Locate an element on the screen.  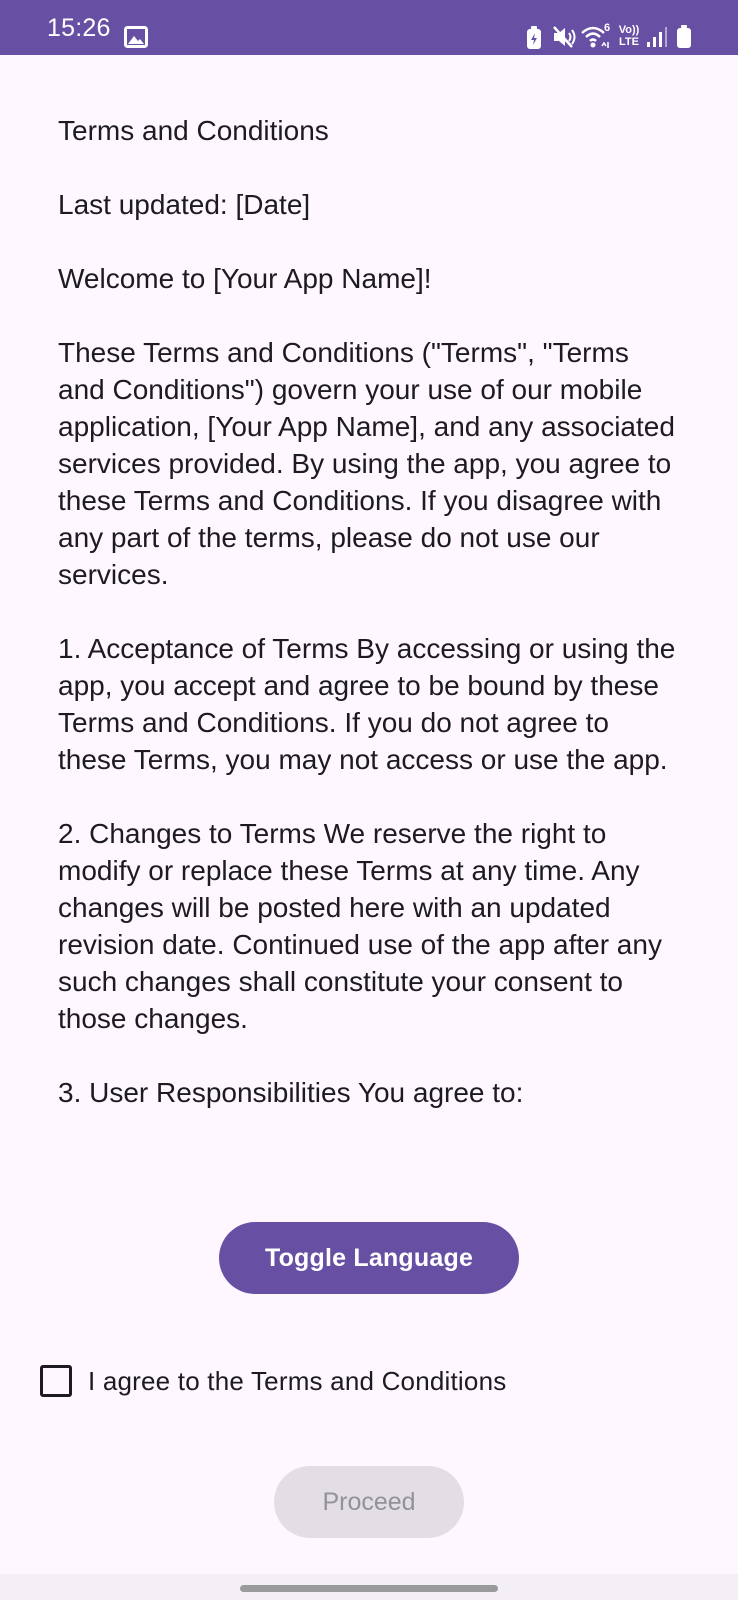
volte-bottom: LTE is located at coordinates (629, 42).